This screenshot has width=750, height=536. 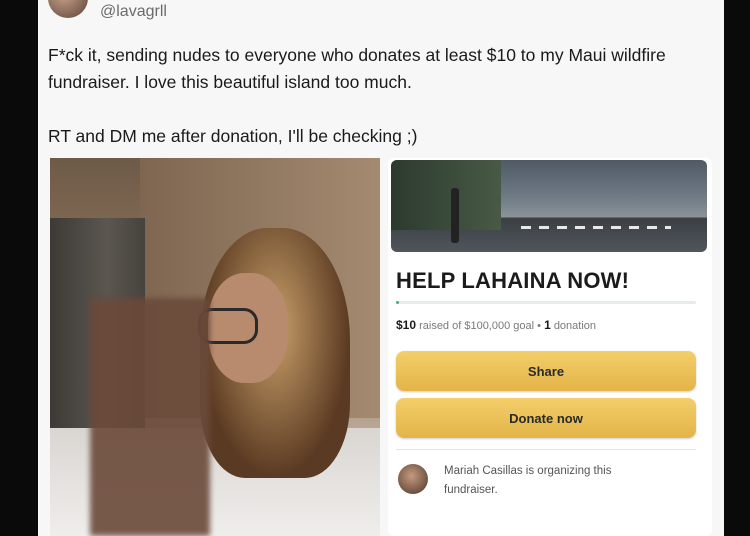 I want to click on fundraiser-progress-bar, so click(x=546, y=302).